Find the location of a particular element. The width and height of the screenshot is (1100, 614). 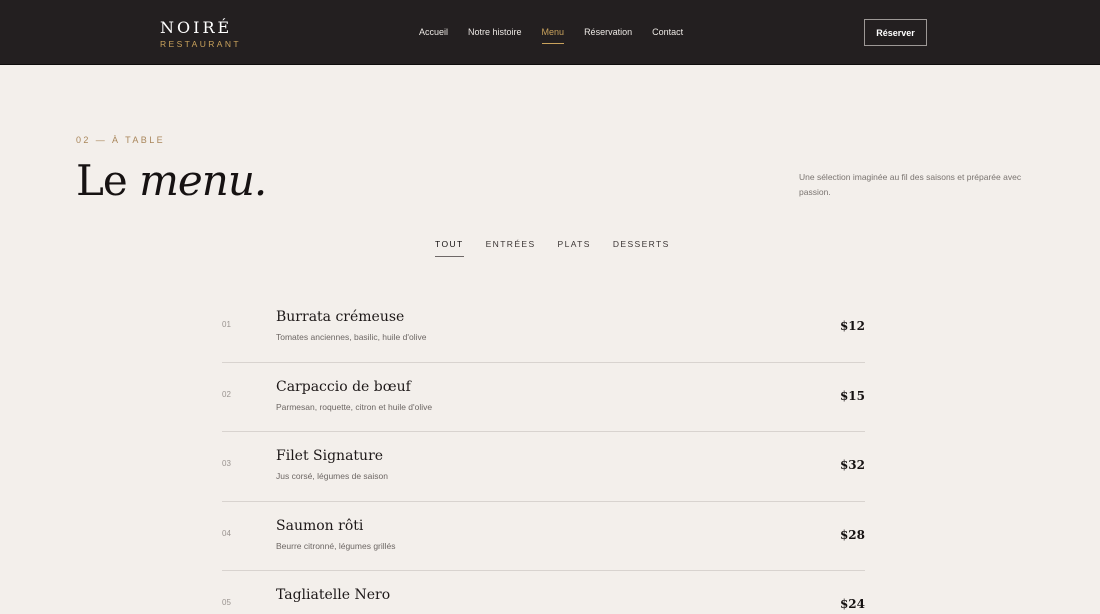

item-number: 01 is located at coordinates (226, 324).